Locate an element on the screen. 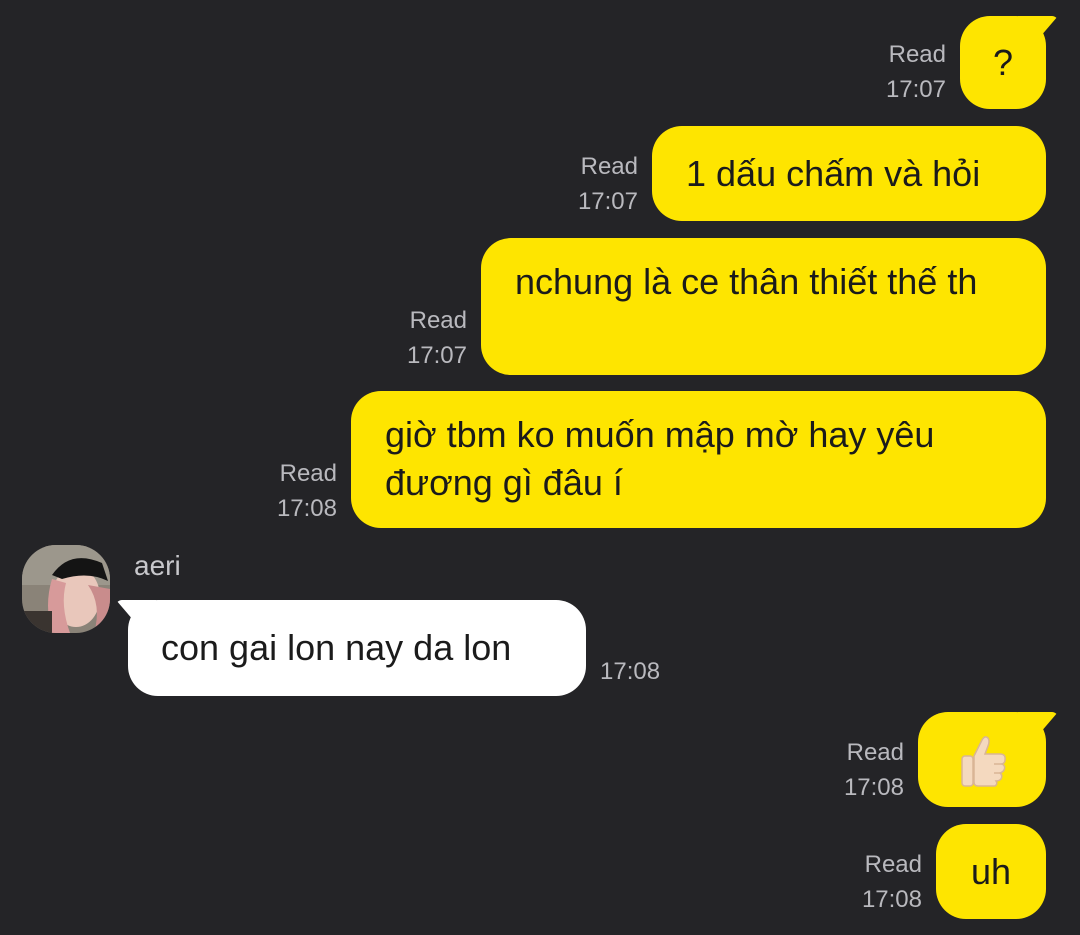  sender-name: aeri is located at coordinates (157, 565).